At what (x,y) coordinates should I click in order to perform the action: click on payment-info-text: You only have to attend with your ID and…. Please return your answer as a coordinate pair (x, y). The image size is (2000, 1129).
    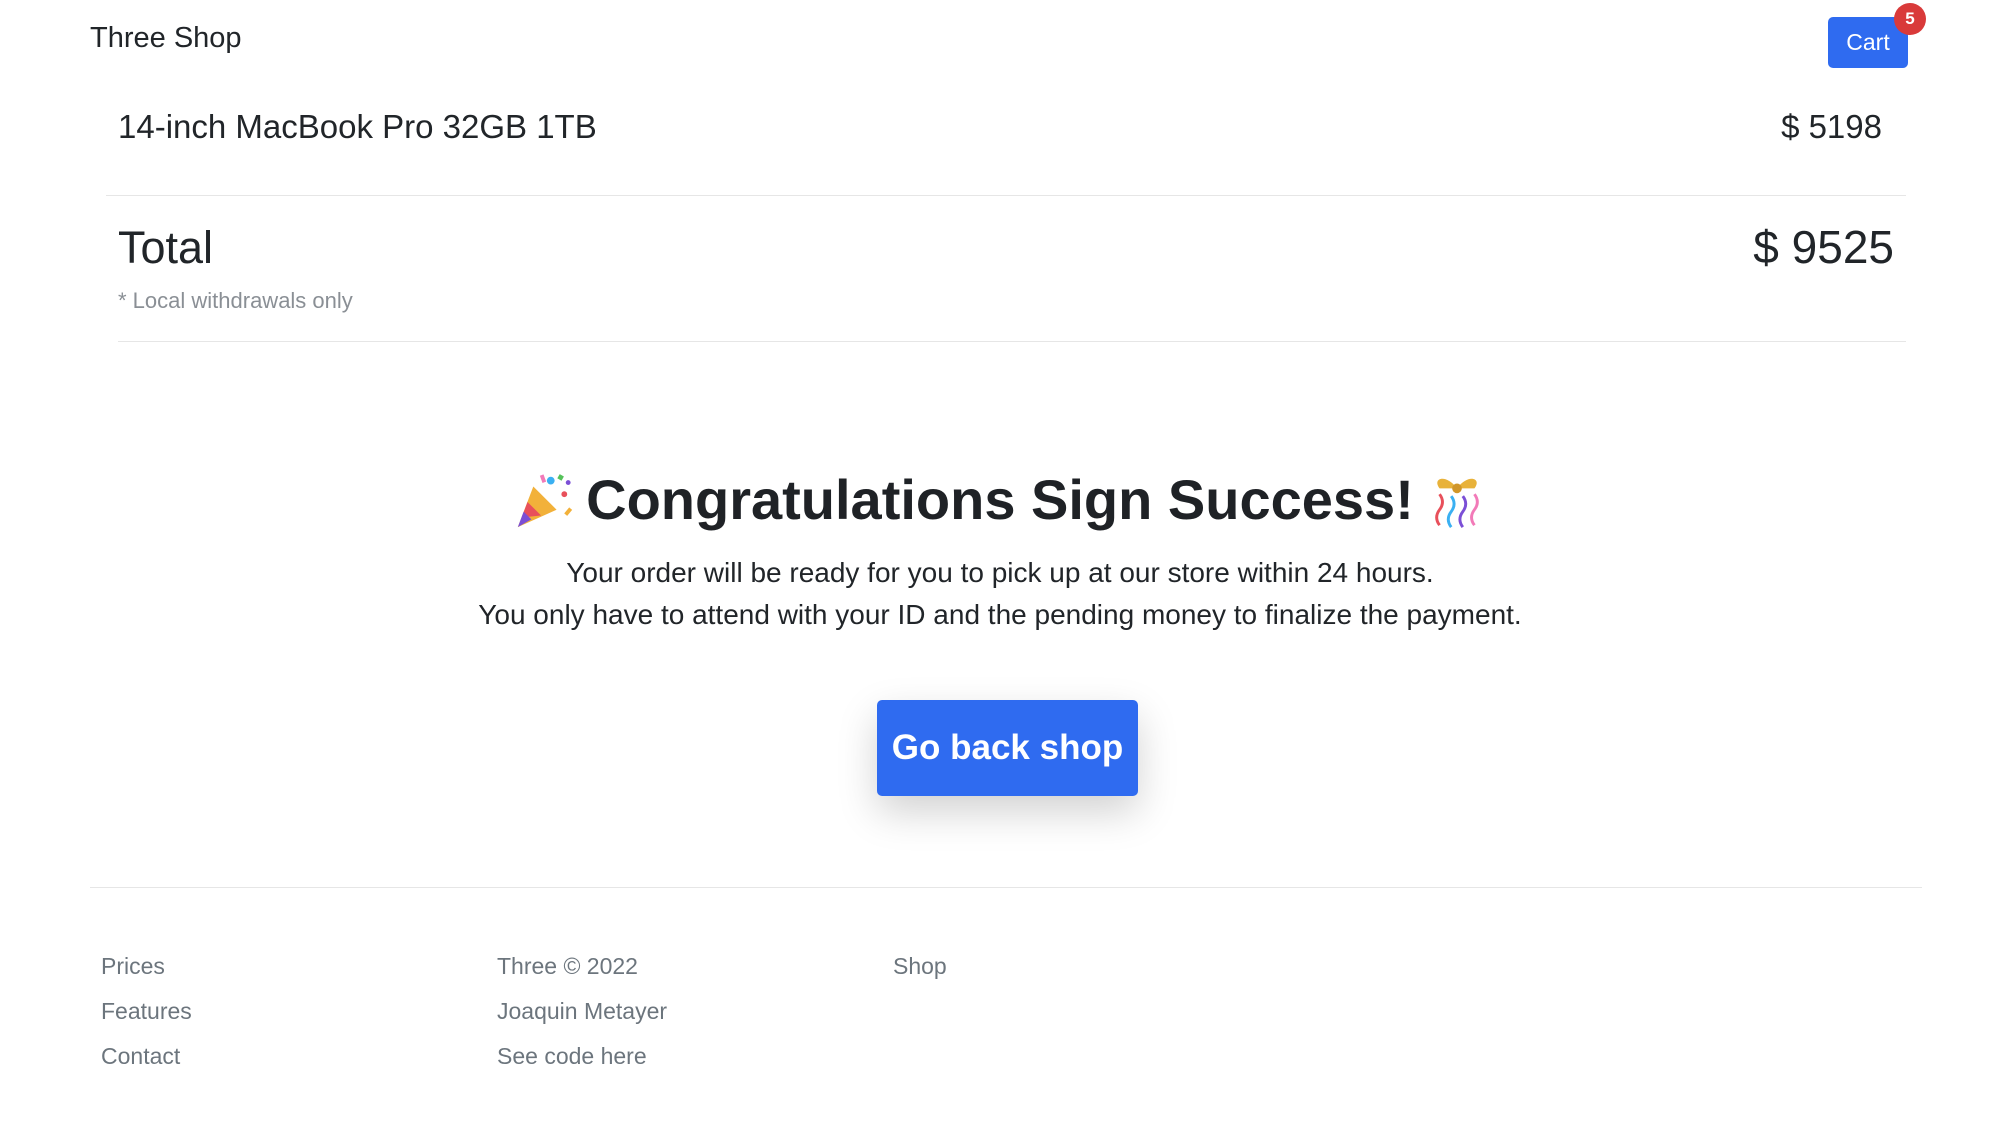
    Looking at the image, I should click on (1000, 614).